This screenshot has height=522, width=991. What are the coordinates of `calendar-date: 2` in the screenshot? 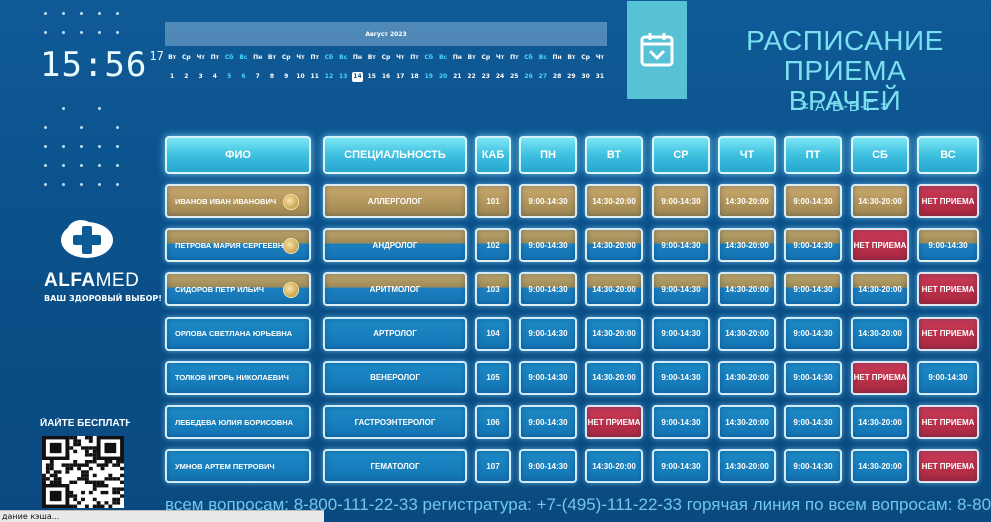 It's located at (186, 77).